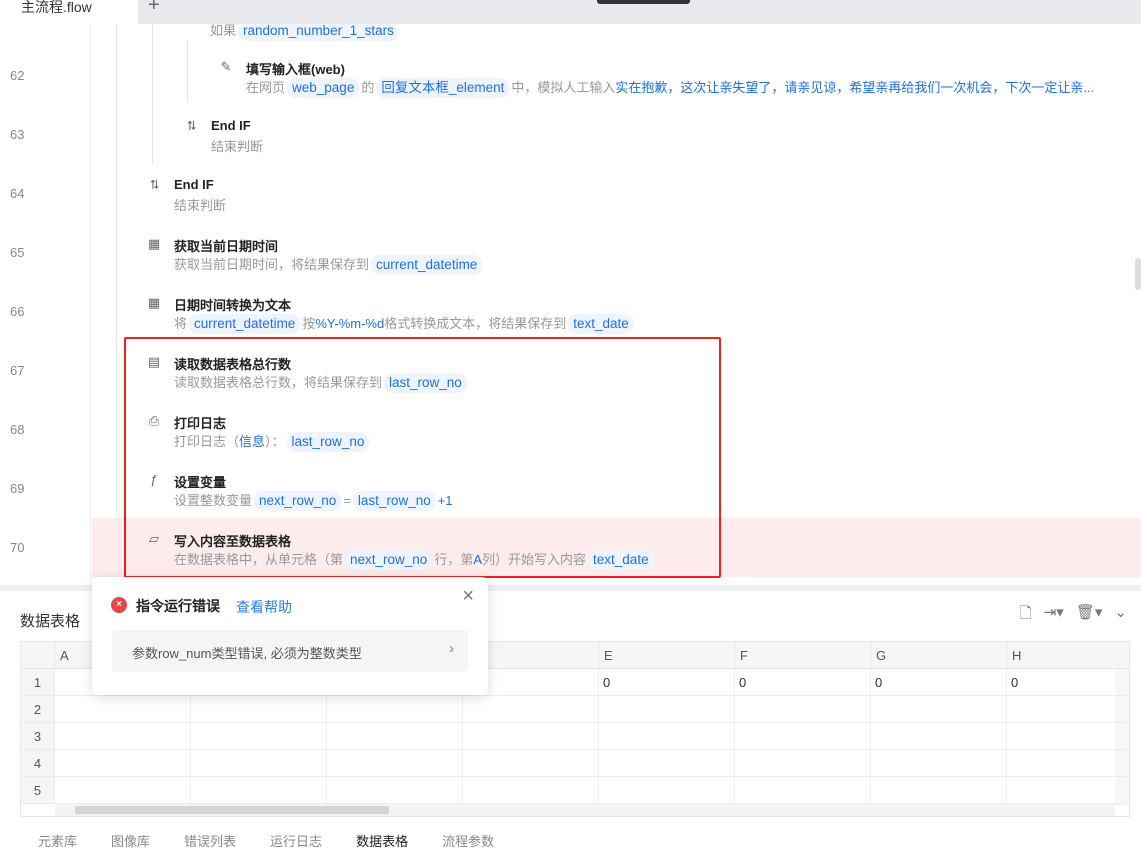  Describe the element at coordinates (318, 31) in the screenshot. I see `variable-chip: random_number_1_stars` at that location.